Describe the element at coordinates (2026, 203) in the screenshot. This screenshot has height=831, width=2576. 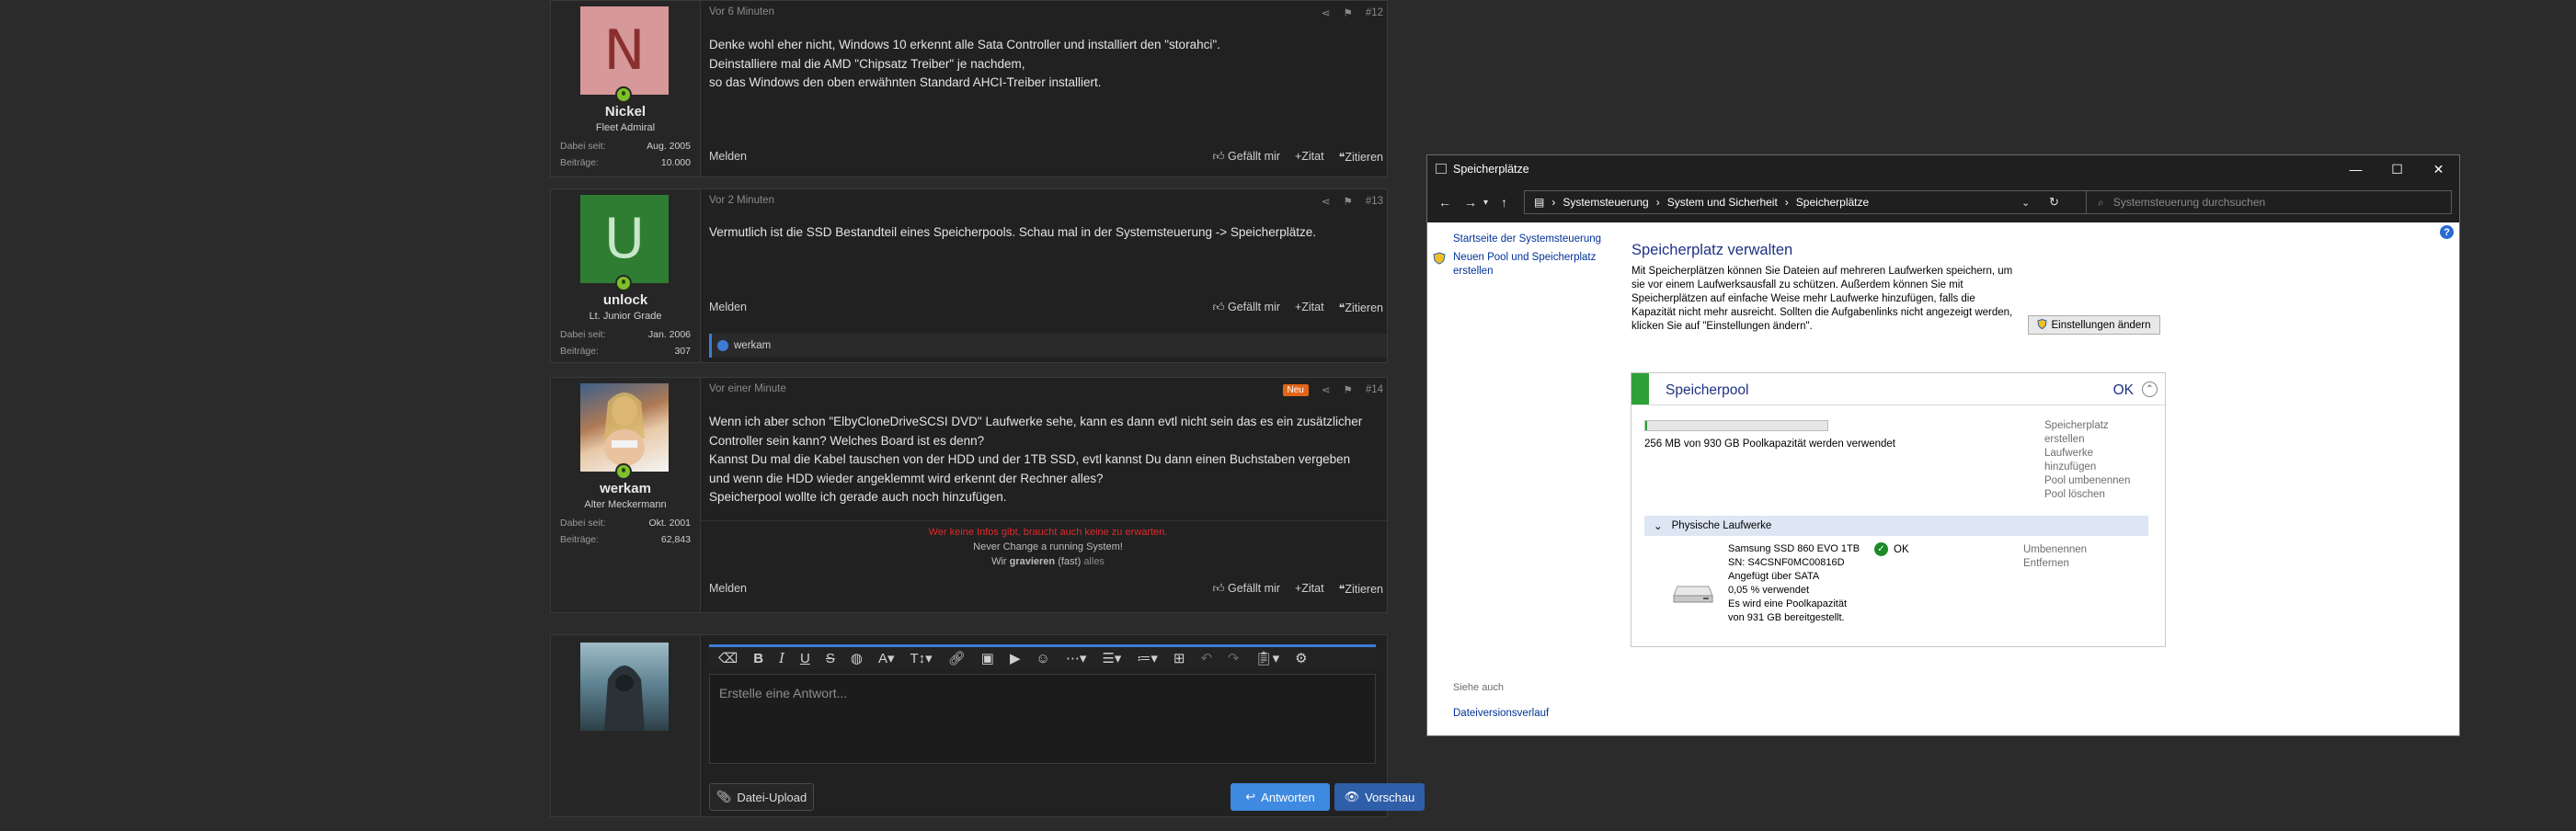
I see `address-dropdown-icon: ⌄` at that location.